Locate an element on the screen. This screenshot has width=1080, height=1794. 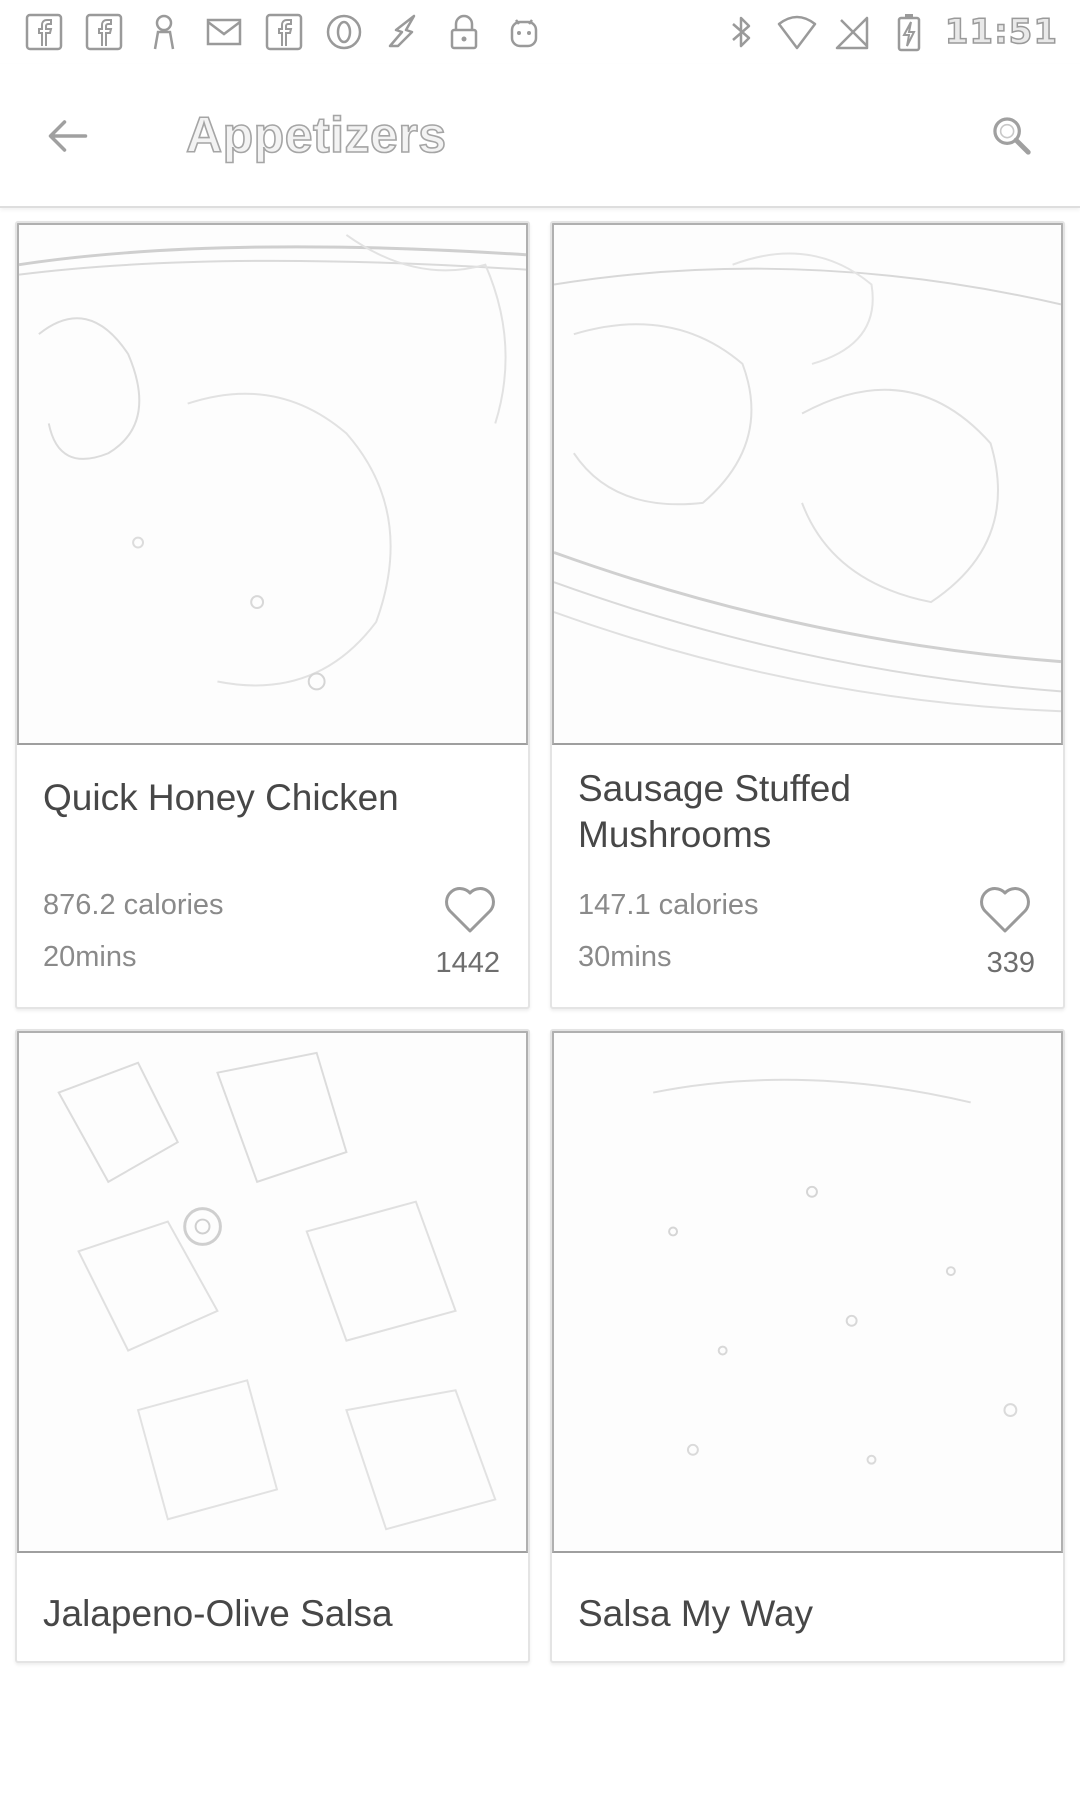
clock: 11:51 is located at coordinates (1001, 32).